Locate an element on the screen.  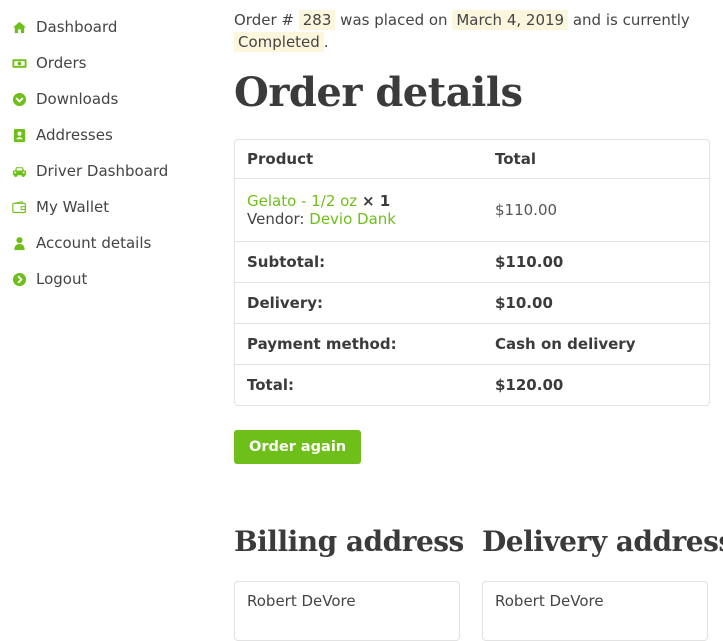
car-icon is located at coordinates (19, 171).